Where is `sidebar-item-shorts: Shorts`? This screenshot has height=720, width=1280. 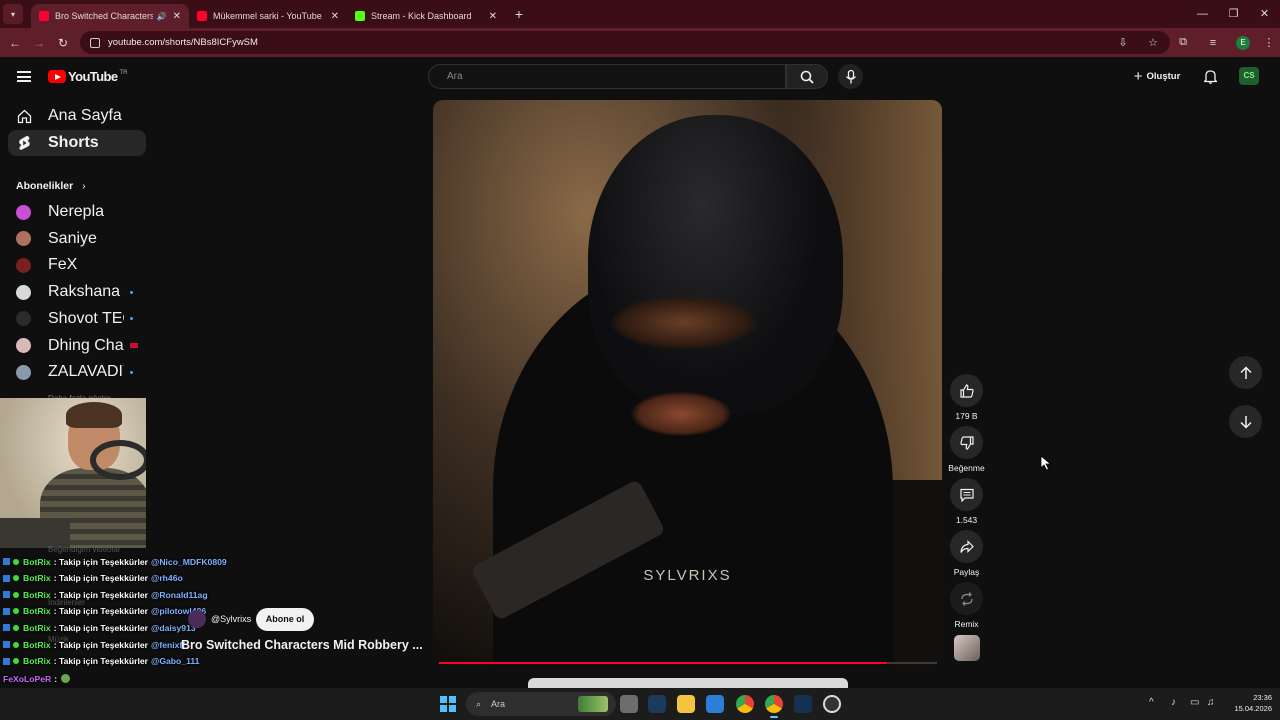 sidebar-item-shorts: Shorts is located at coordinates (77, 143).